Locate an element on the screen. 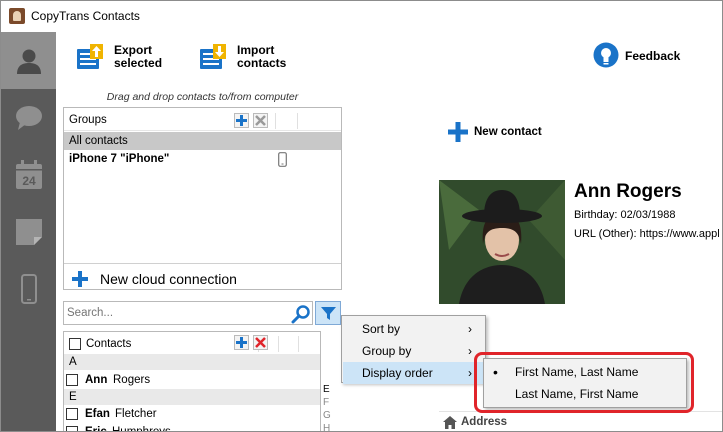  feedback-button: Feedback is located at coordinates (636, 56).